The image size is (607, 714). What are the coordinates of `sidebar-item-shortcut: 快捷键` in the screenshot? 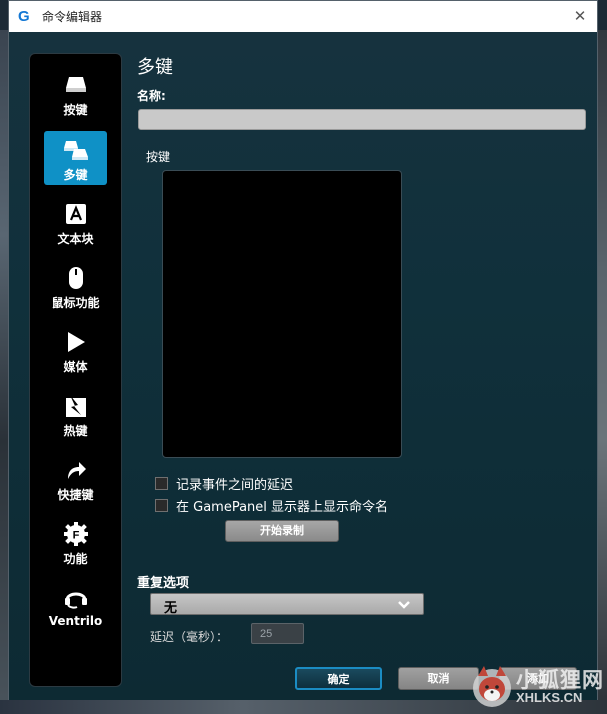 It's located at (75, 478).